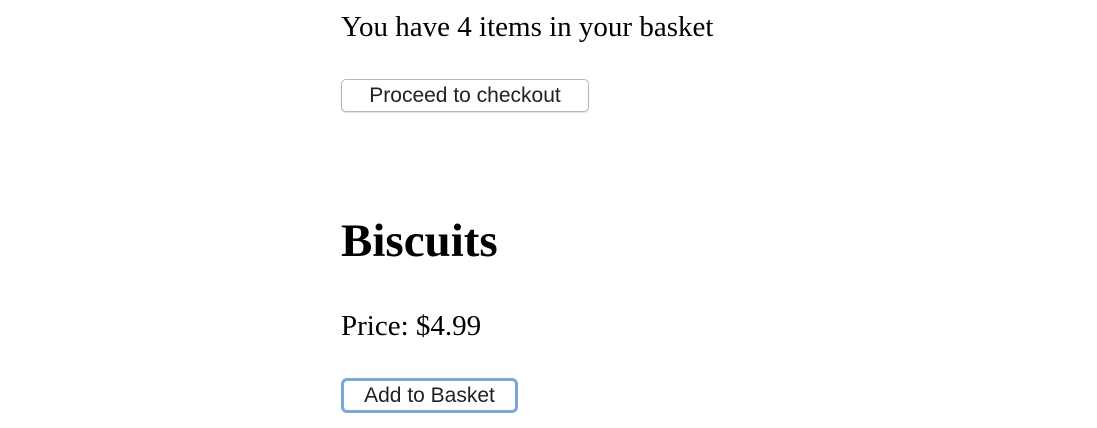 This screenshot has width=1097, height=428. Describe the element at coordinates (429, 395) in the screenshot. I see `add-to-basket-button: Add to Basket` at that location.